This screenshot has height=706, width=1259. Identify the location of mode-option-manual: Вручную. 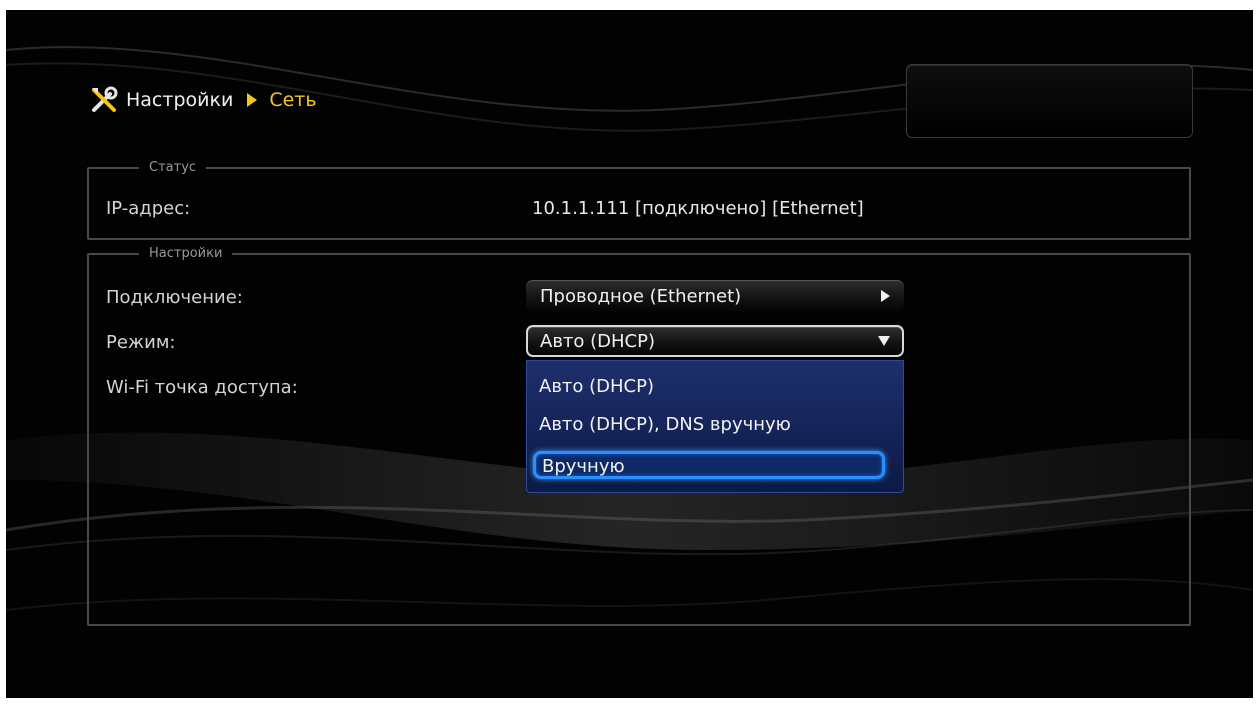
(709, 465).